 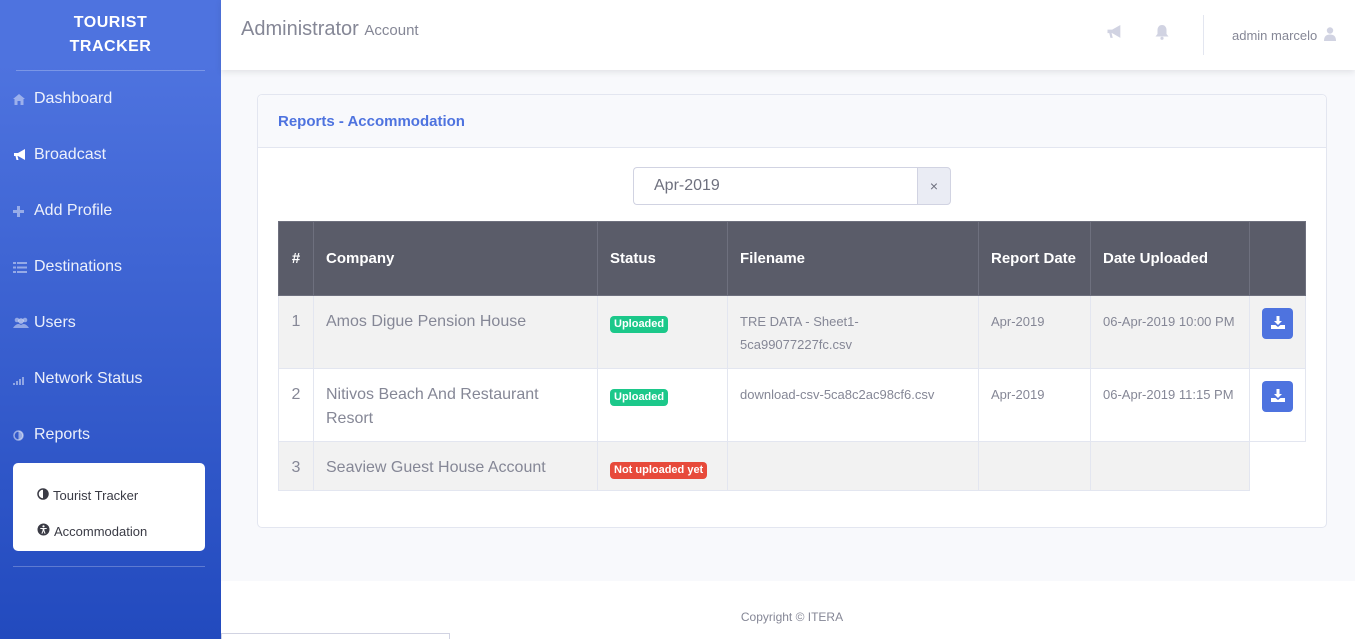 What do you see at coordinates (1203, 35) in the screenshot?
I see `topbar-divider` at bounding box center [1203, 35].